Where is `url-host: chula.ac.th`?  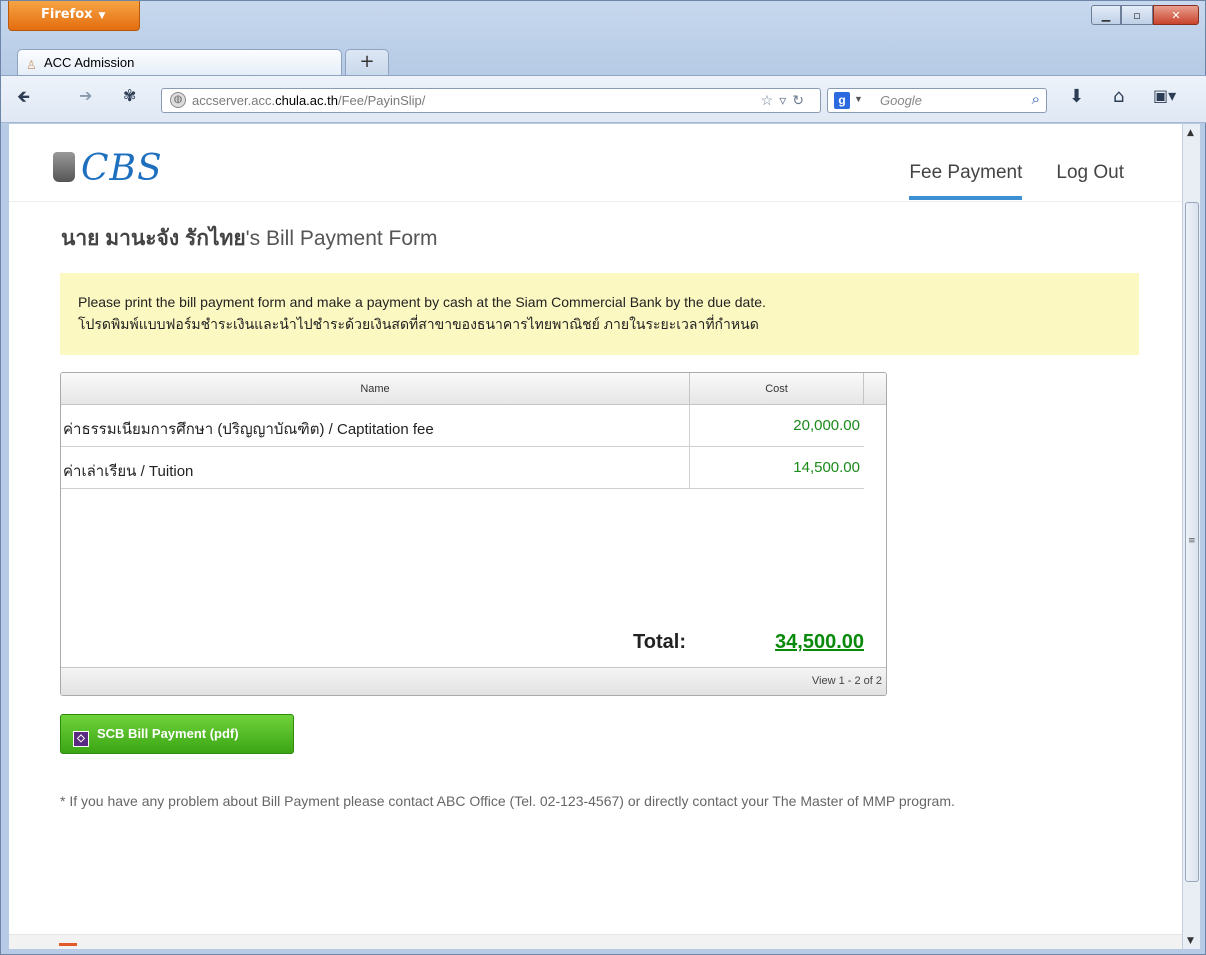 url-host: chula.ac.th is located at coordinates (306, 100).